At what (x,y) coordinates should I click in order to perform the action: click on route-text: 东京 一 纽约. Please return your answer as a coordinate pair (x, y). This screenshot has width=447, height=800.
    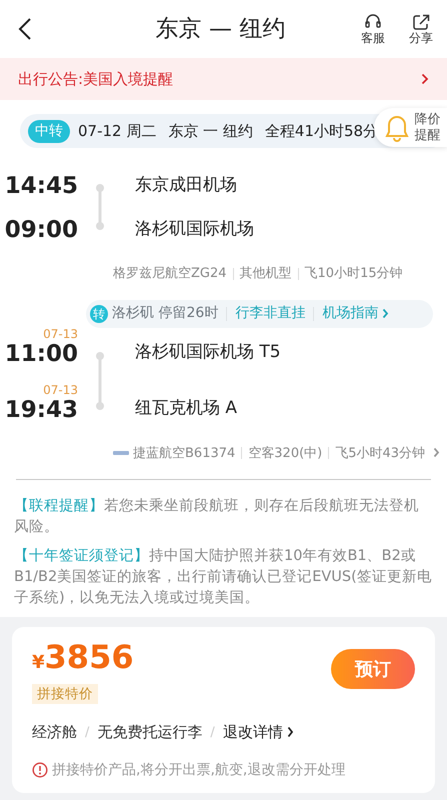
    Looking at the image, I should click on (210, 131).